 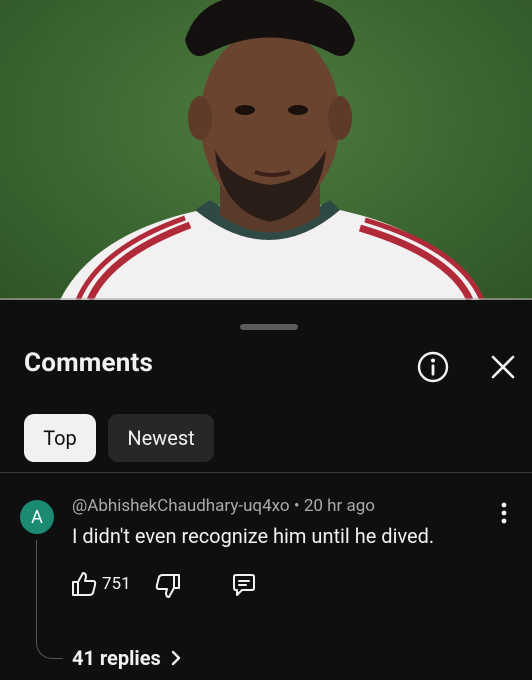 I want to click on filter-newest-label: Newest, so click(x=161, y=438).